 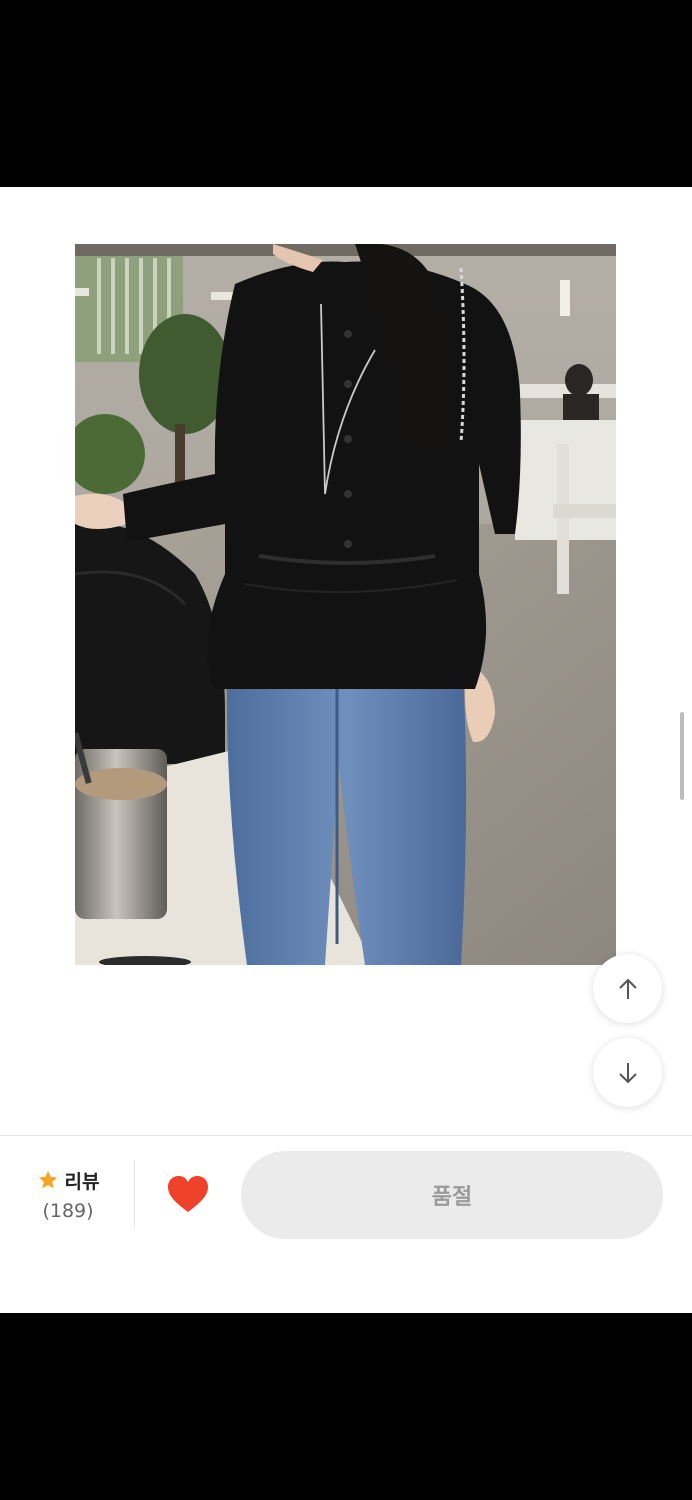 I want to click on arrow-down-icon, so click(x=627, y=1072).